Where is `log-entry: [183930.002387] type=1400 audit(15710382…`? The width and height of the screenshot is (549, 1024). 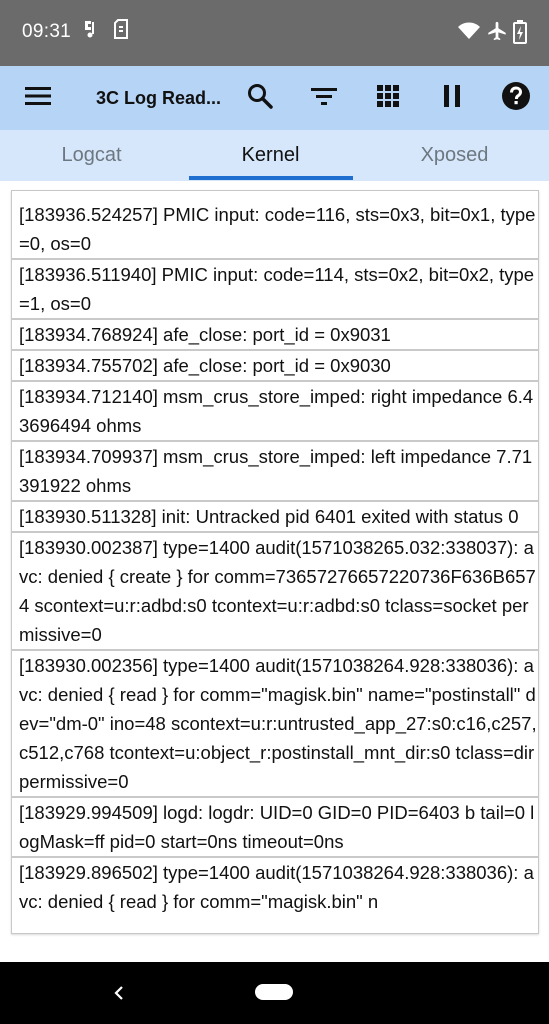
log-entry: [183930.002387] type=1400 audit(15710382… is located at coordinates (275, 592).